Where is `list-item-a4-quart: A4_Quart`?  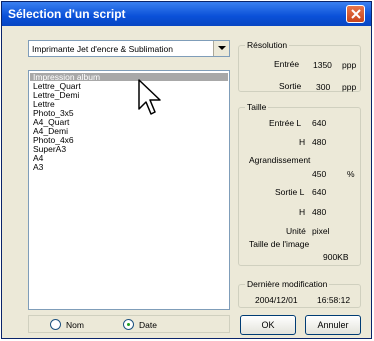 list-item-a4-quart: A4_Quart is located at coordinates (129, 122).